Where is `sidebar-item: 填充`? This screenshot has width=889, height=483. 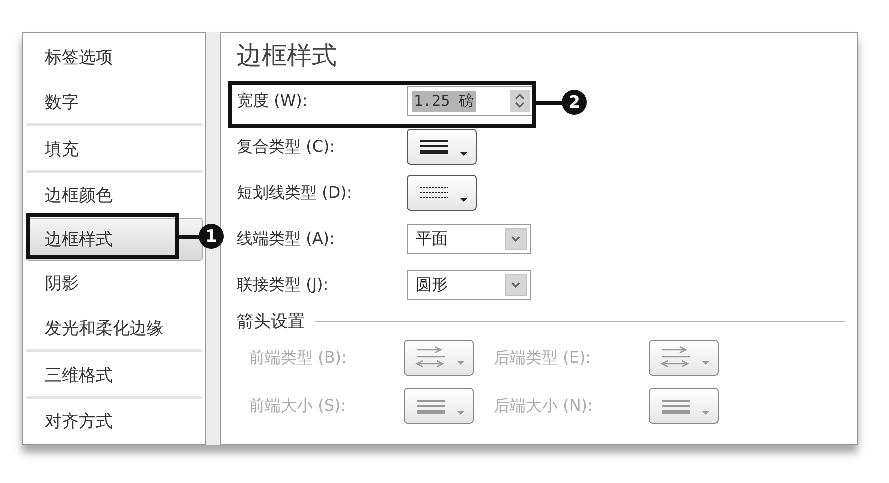
sidebar-item: 填充 is located at coordinates (114, 150).